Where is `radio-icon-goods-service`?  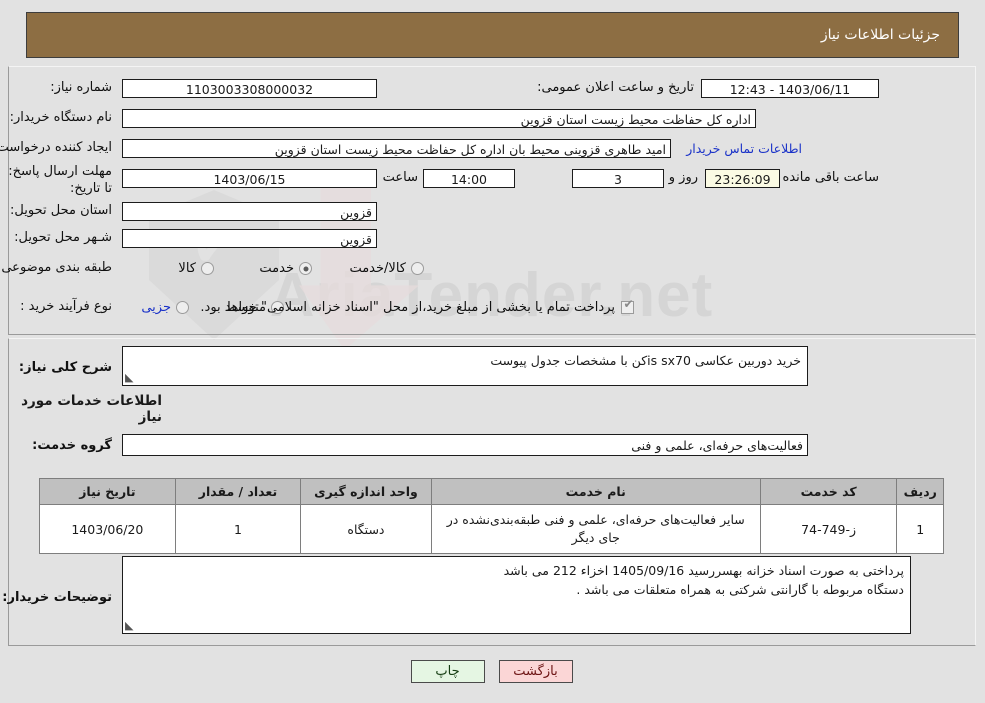
radio-icon-goods-service is located at coordinates (418, 268).